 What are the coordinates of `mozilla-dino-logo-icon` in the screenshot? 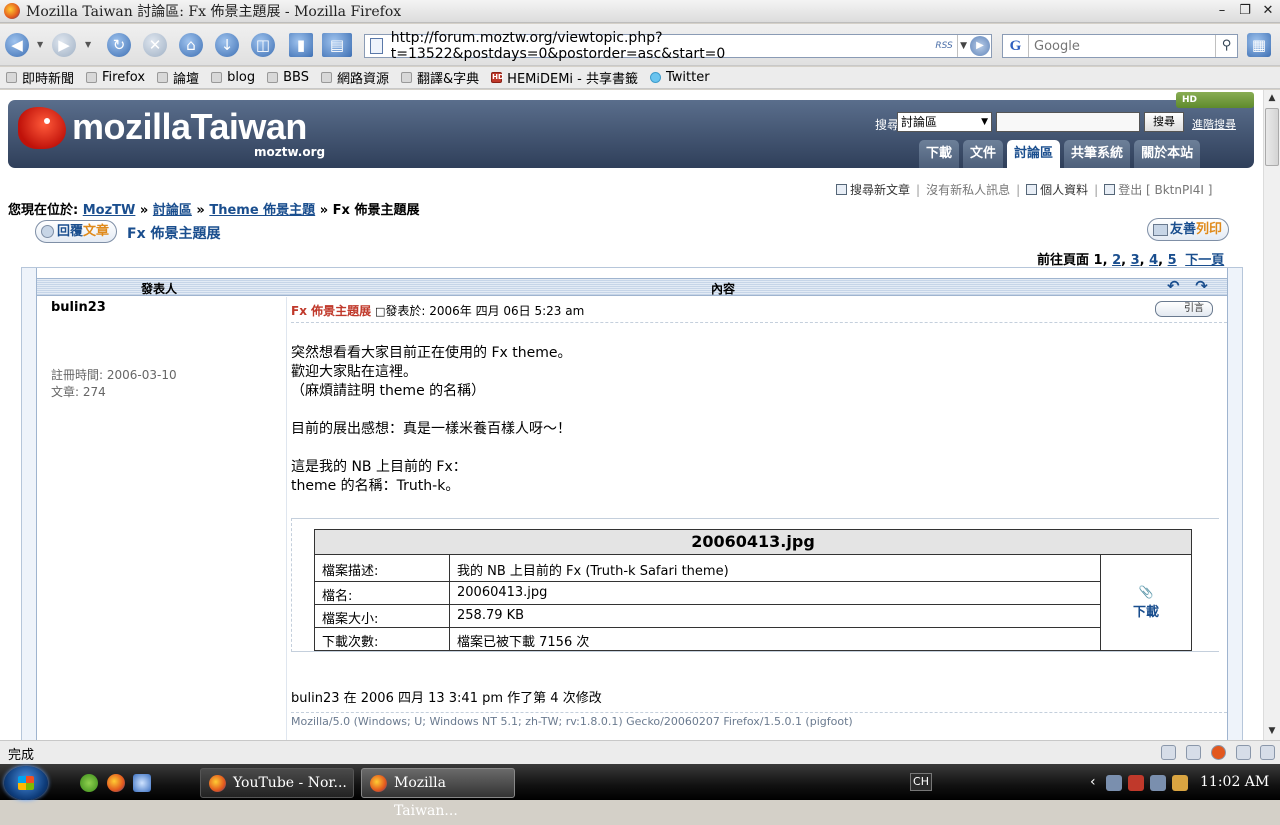 It's located at (42, 128).